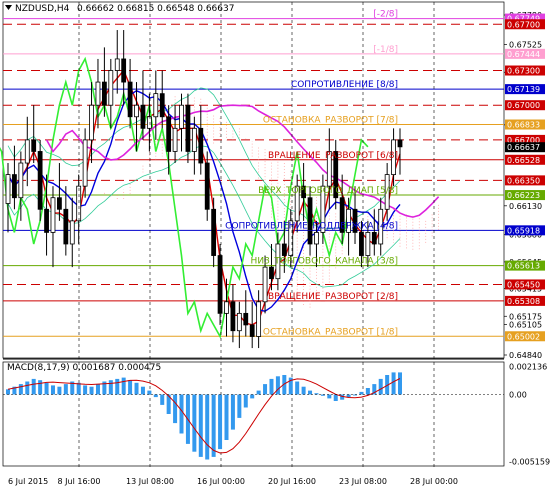 The image size is (557, 490). What do you see at coordinates (523, 147) in the screenshot?
I see `last-price-label: 0.66637` at bounding box center [523, 147].